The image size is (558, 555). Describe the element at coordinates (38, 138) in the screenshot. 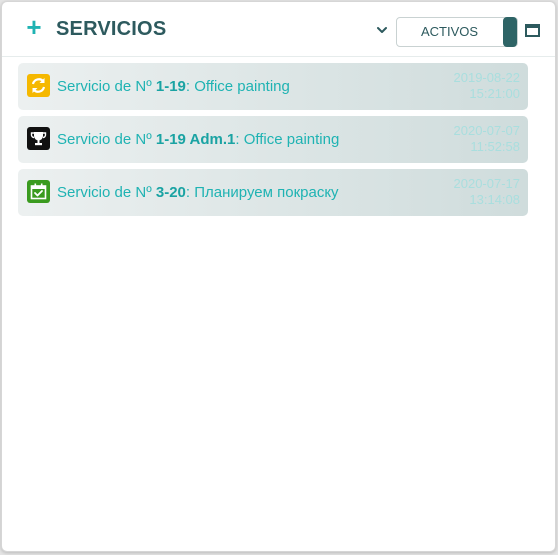

I see `trophy-icon` at that location.